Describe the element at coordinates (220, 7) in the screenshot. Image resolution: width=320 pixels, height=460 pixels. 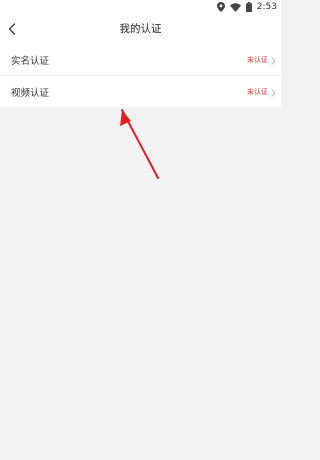
I see `location-icon` at that location.